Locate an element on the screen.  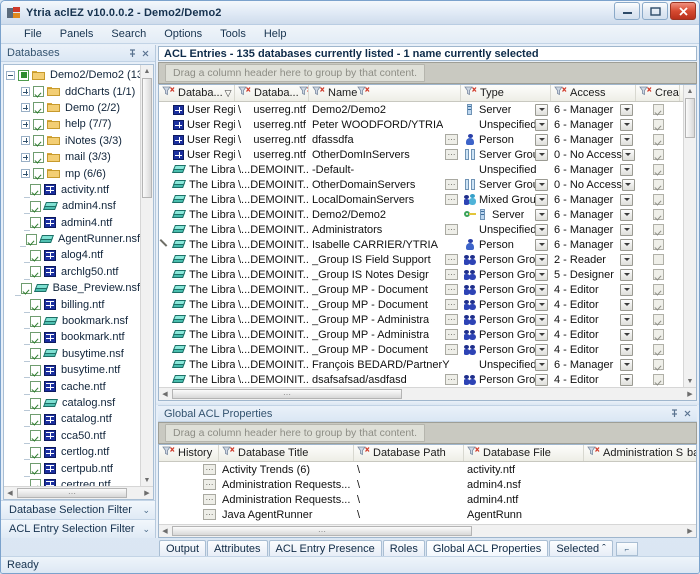
tree-item: bookmark.ntf is located at coordinates (73, 337).